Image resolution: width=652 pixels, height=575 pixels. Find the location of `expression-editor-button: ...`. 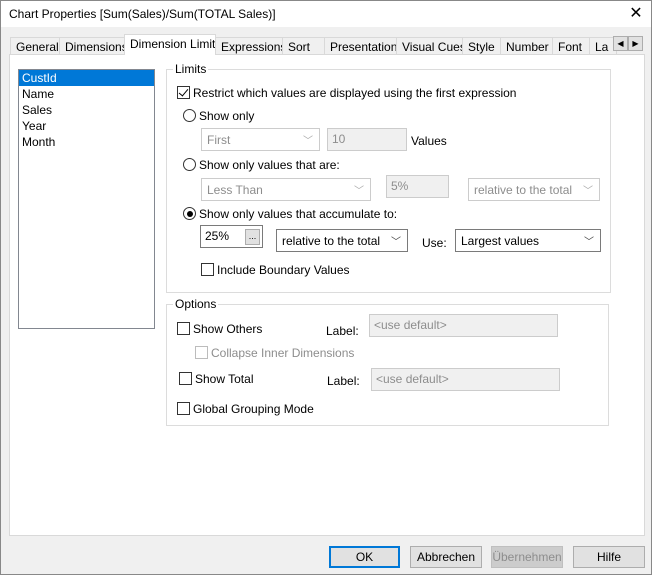

expression-editor-button: ... is located at coordinates (252, 237).